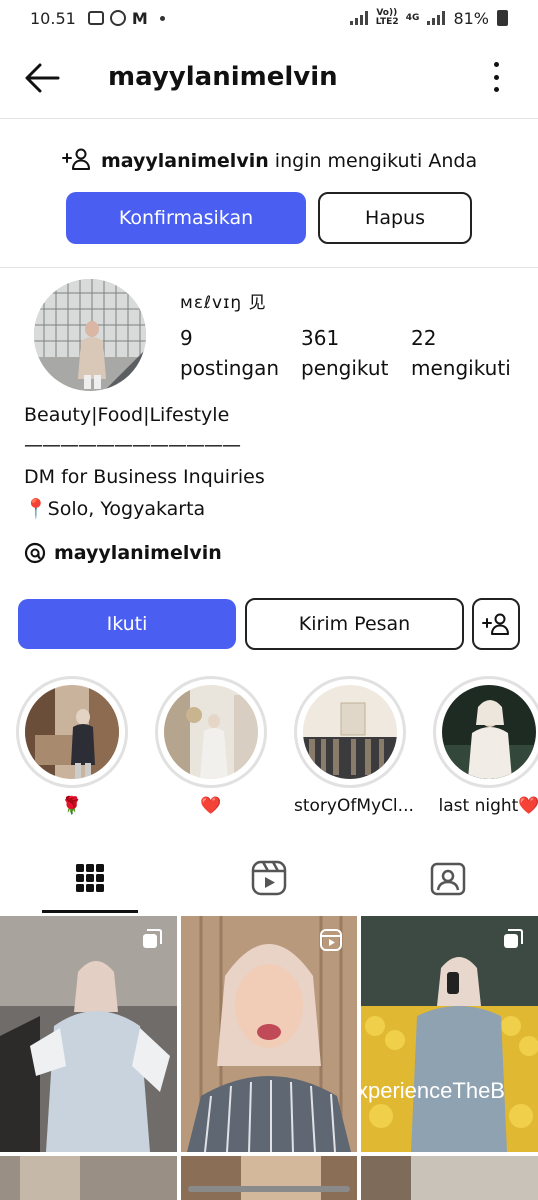 Image resolution: width=538 pixels, height=1200 pixels. What do you see at coordinates (449, 1034) in the screenshot?
I see `post-tile: xperienceTheB` at bounding box center [449, 1034].